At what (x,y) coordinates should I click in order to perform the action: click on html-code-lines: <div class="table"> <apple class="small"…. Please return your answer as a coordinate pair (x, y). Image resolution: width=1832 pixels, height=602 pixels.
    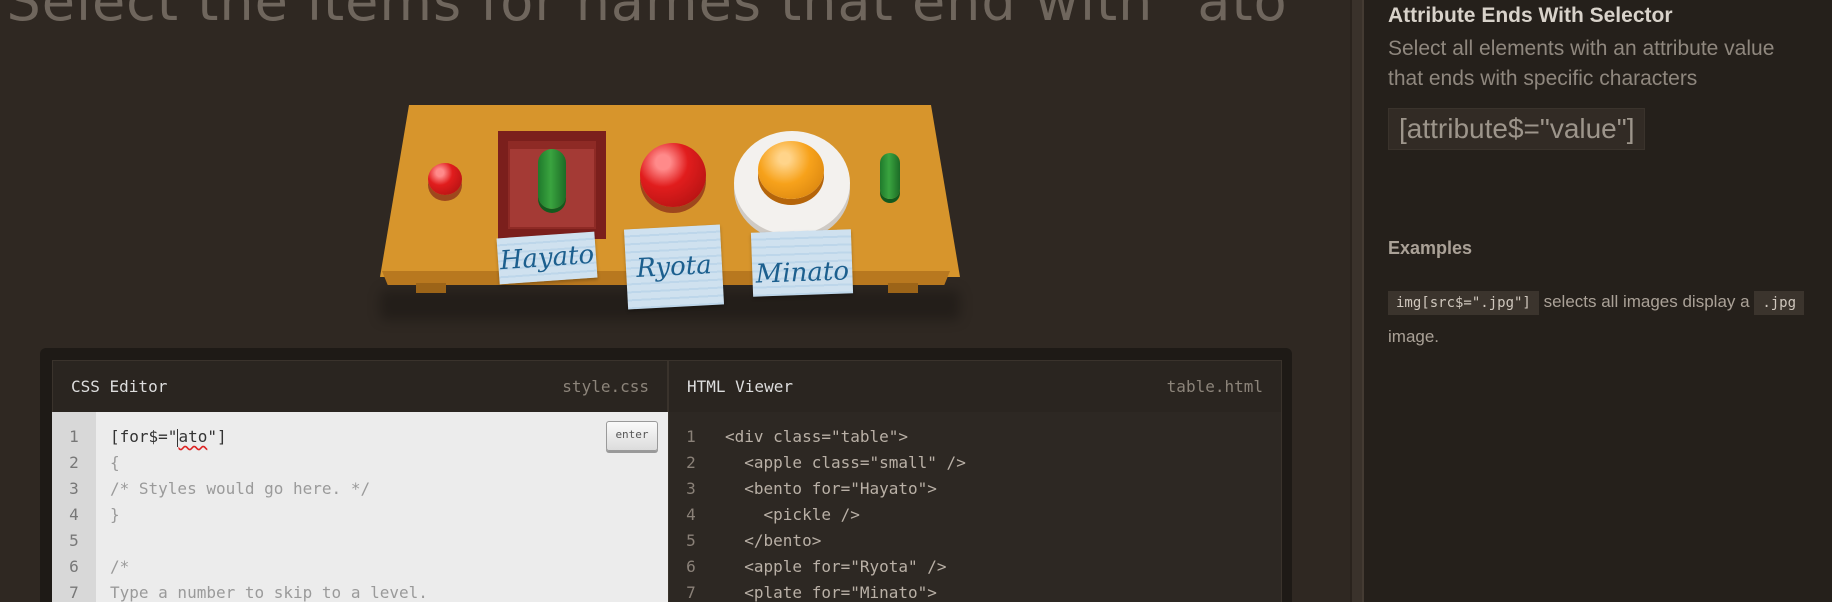
    Looking at the image, I should click on (845, 513).